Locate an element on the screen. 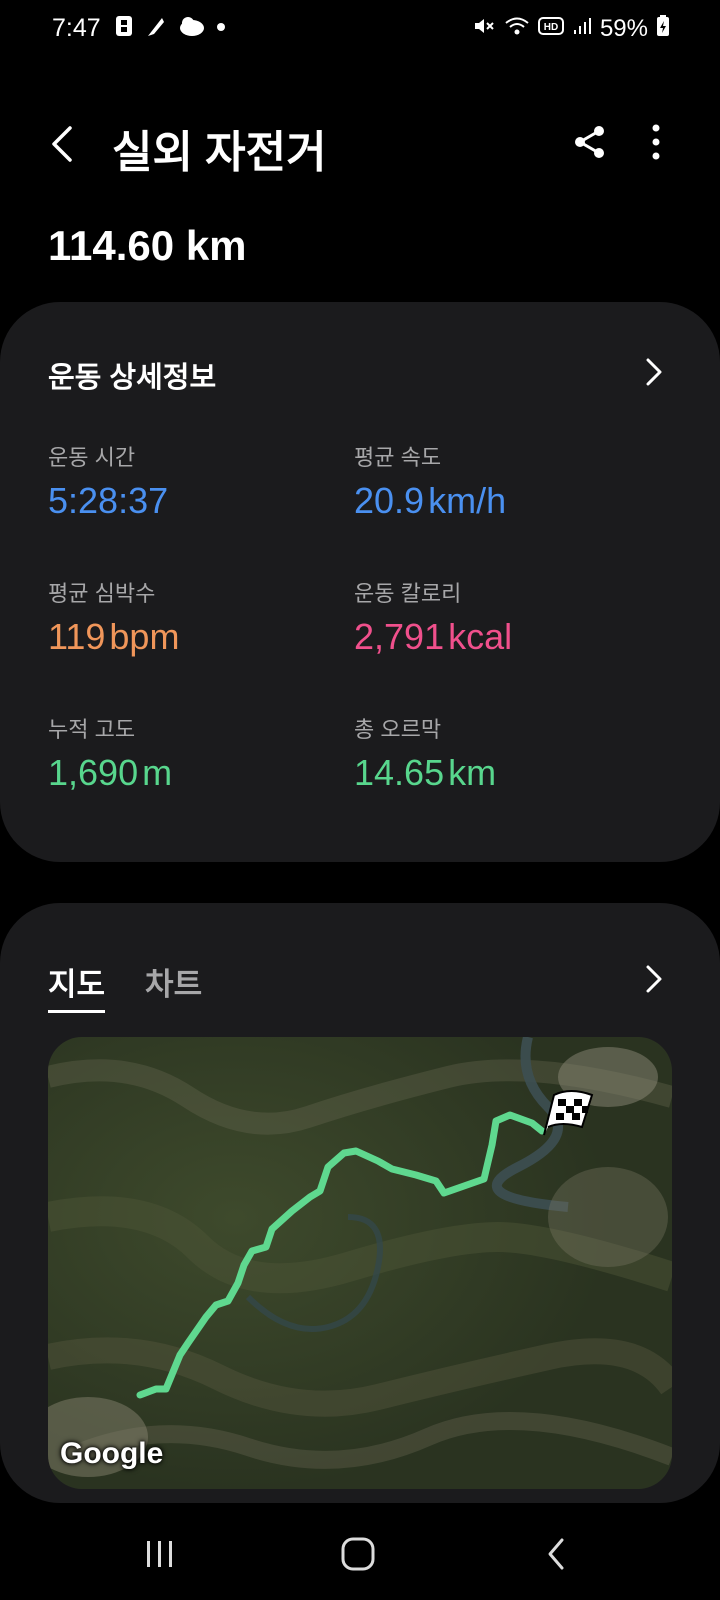 The height and width of the screenshot is (1600, 720). stat-unit: km is located at coordinates (472, 772).